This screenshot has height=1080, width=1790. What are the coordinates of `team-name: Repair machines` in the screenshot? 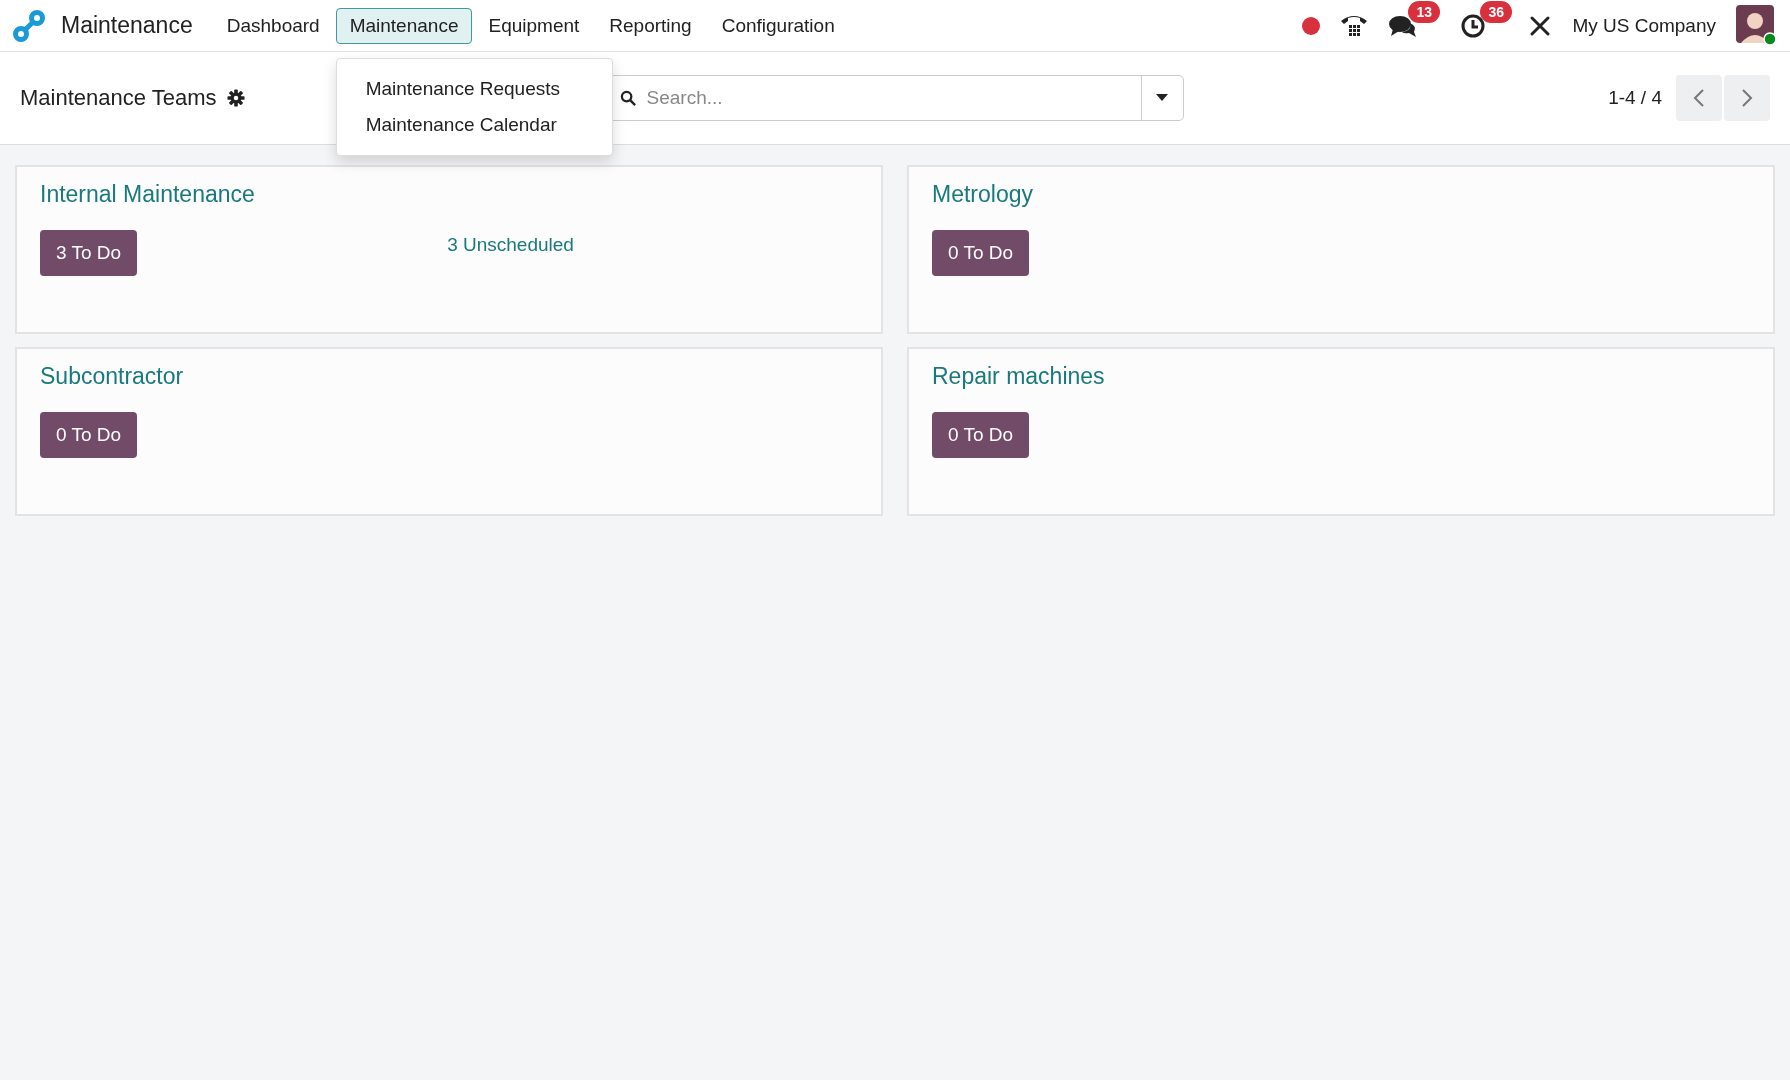 It's located at (1018, 376).